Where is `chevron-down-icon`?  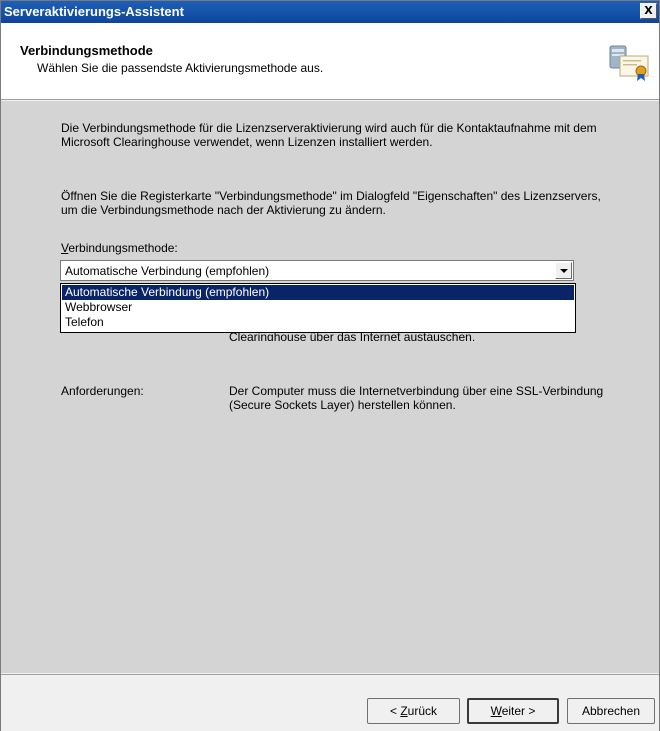
chevron-down-icon is located at coordinates (563, 270).